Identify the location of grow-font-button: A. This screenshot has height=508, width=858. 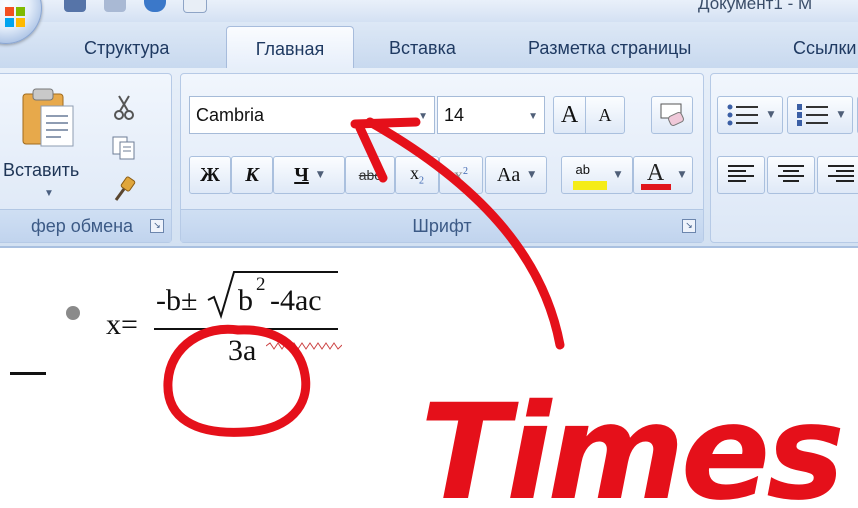
(569, 115).